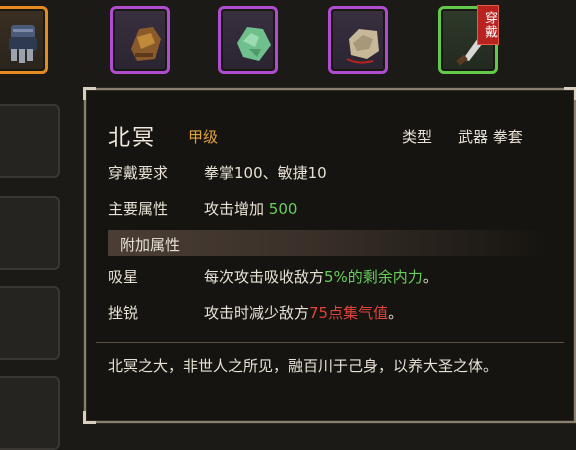  What do you see at coordinates (138, 209) in the screenshot?
I see `main-attr-label: 主要属性` at bounding box center [138, 209].